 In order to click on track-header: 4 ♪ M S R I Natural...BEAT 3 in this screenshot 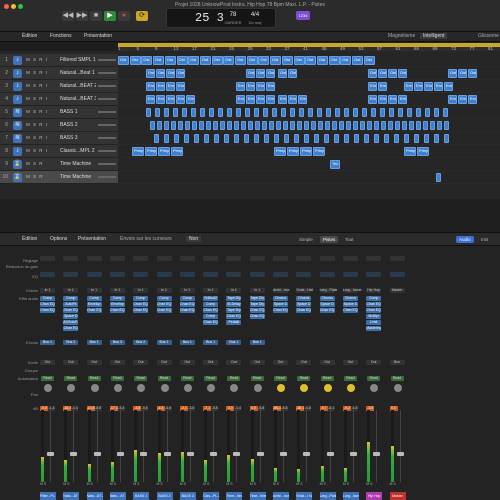, I will do `click(59, 99)`.